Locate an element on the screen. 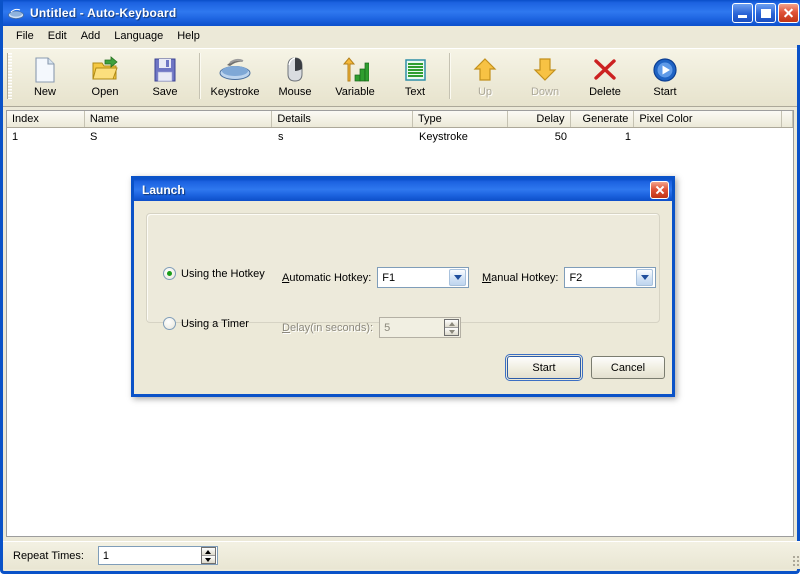 The image size is (800, 574). mouse-icon is located at coordinates (295, 70).